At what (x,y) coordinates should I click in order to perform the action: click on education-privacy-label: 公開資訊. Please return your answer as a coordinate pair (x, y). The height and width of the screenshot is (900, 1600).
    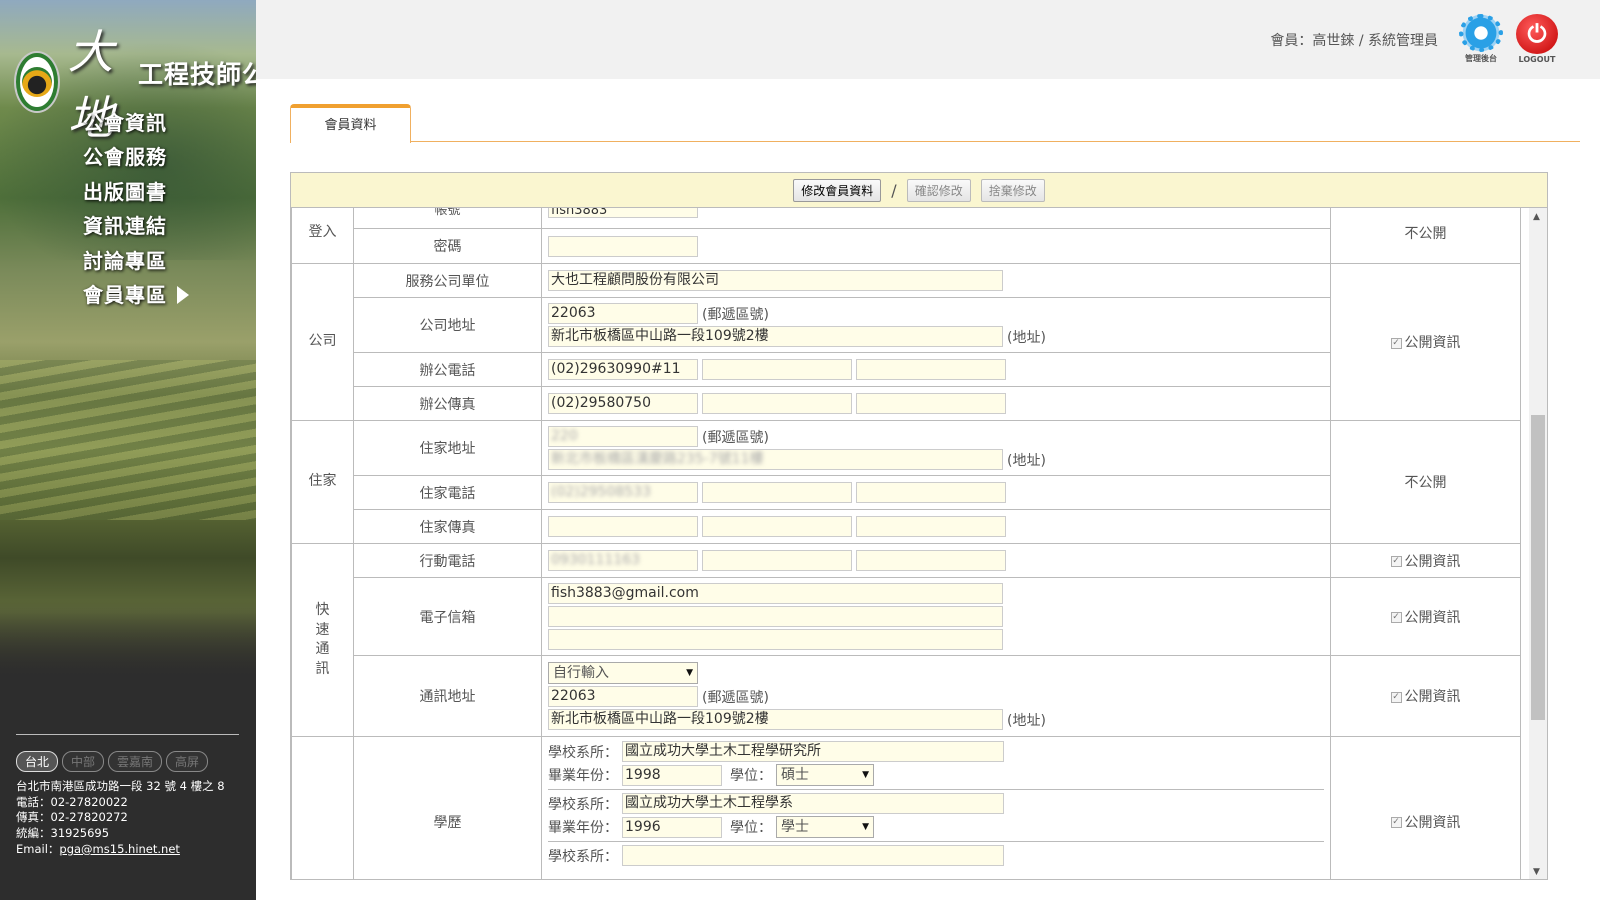
    Looking at the image, I should click on (1432, 822).